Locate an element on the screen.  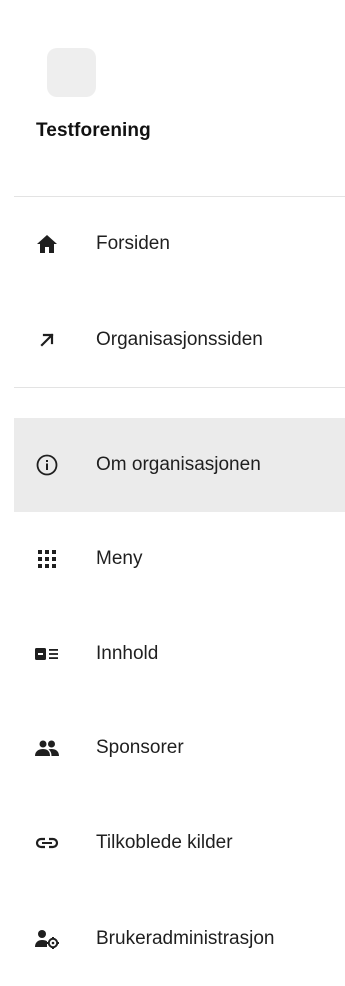
user-settings-icon is located at coordinates (47, 939).